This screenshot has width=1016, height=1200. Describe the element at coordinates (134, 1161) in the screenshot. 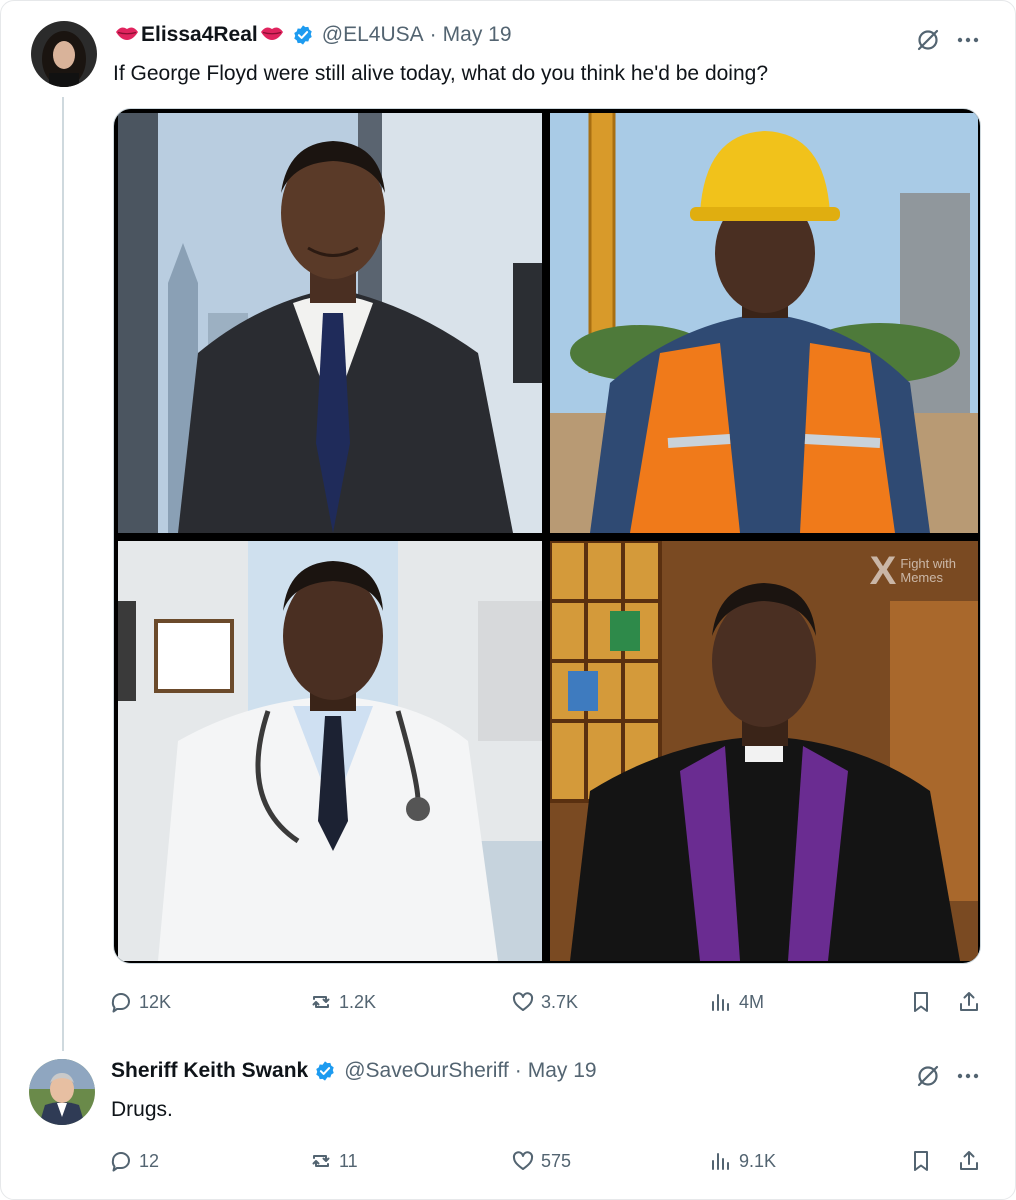

I see `reply-button: 12` at that location.